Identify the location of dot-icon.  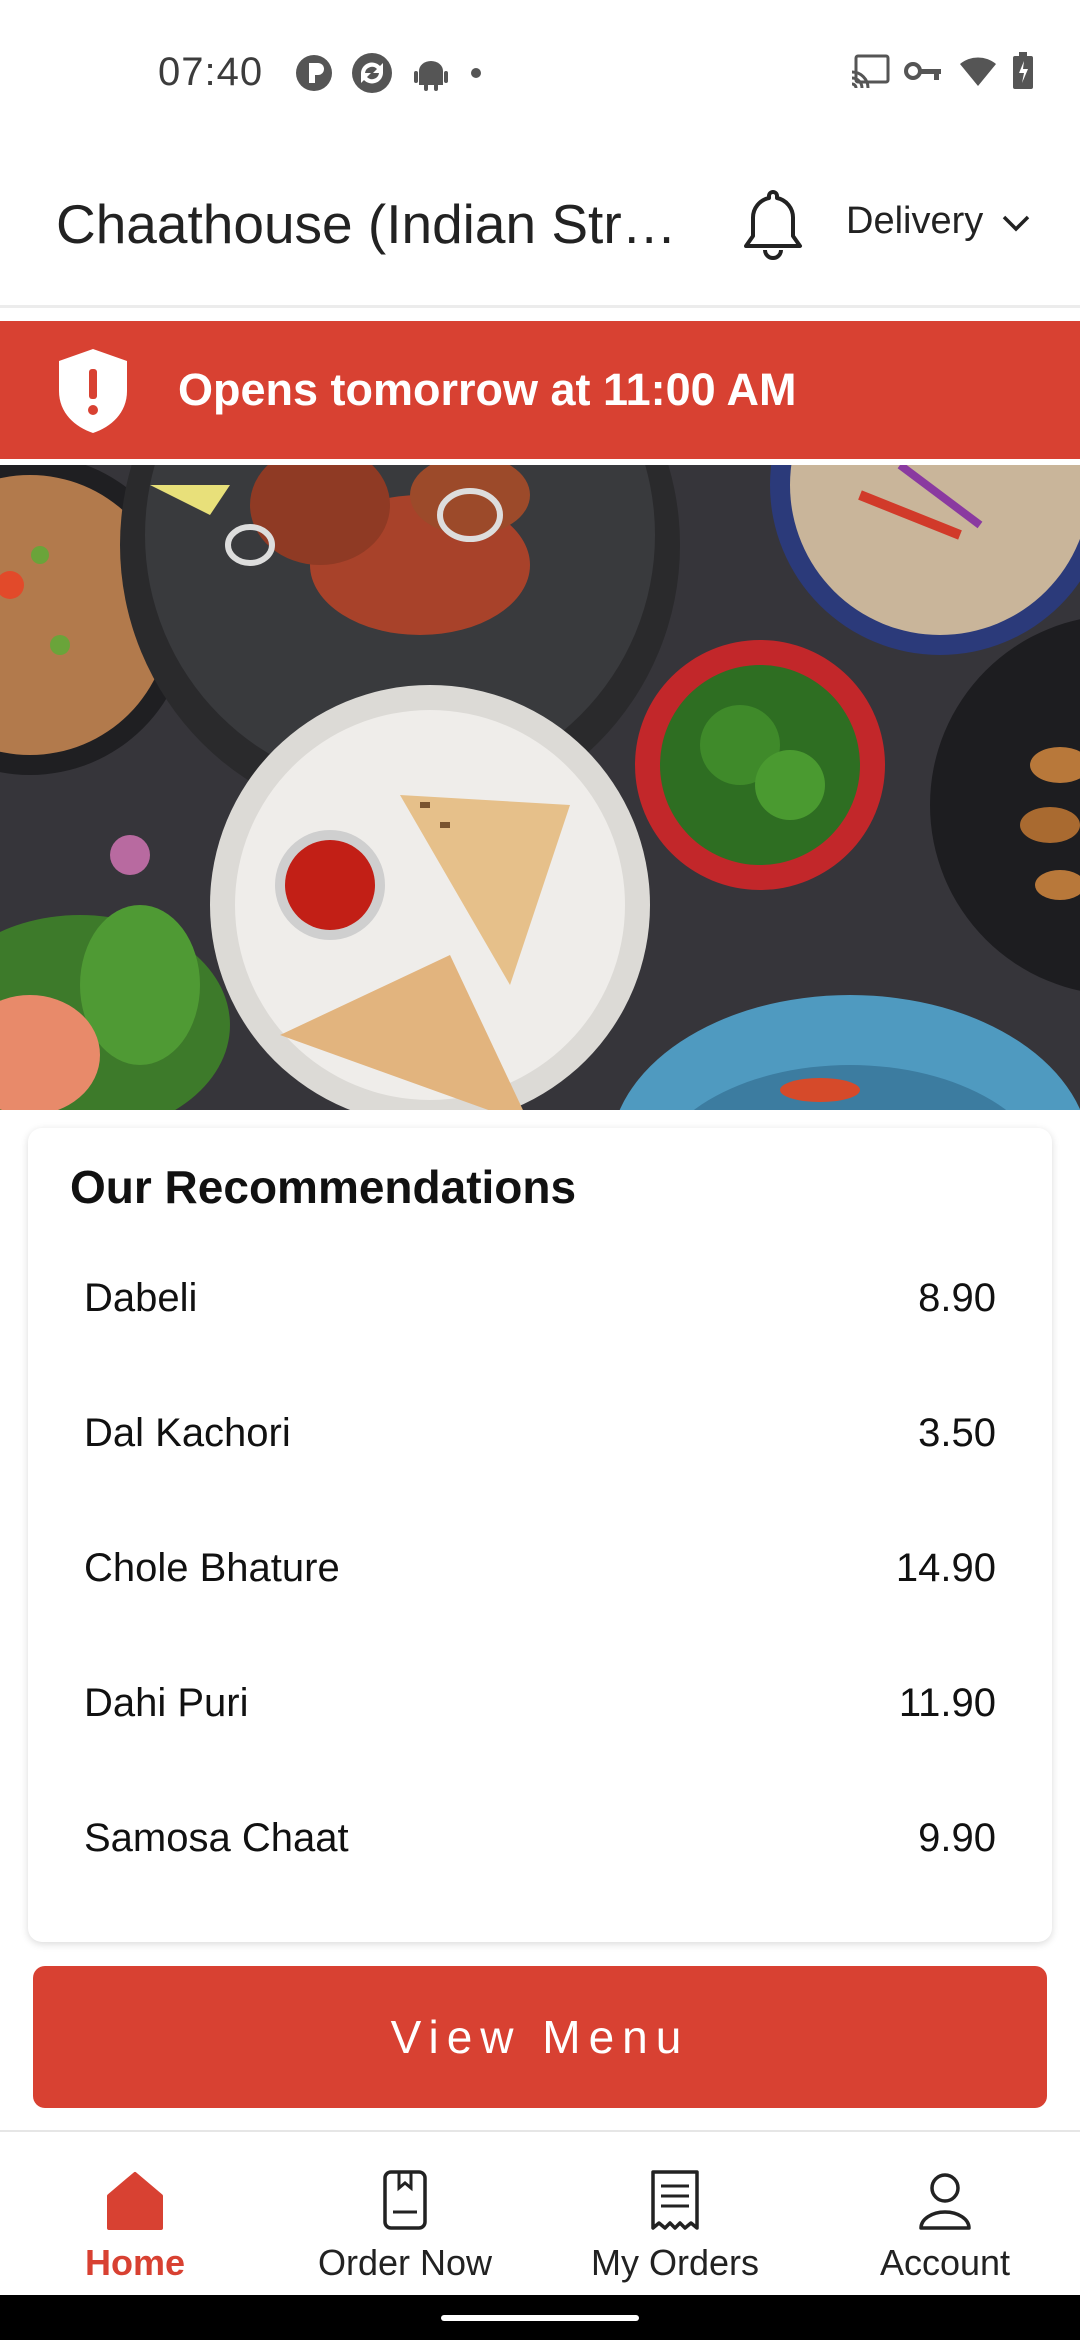
(476, 73).